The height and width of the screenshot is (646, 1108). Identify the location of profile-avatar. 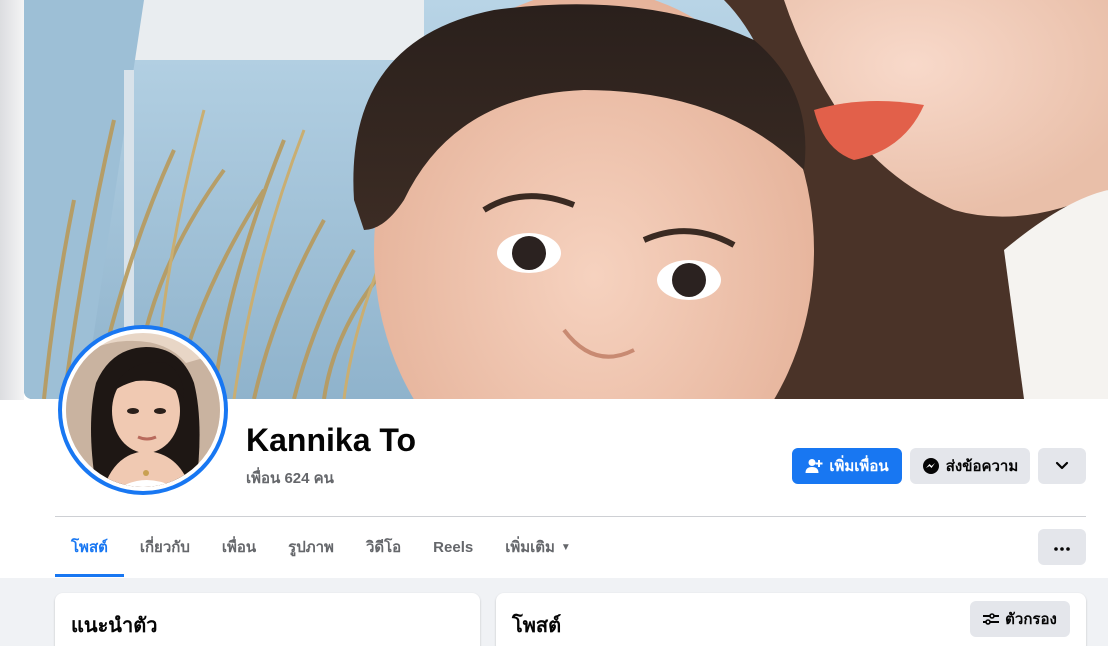
(143, 410).